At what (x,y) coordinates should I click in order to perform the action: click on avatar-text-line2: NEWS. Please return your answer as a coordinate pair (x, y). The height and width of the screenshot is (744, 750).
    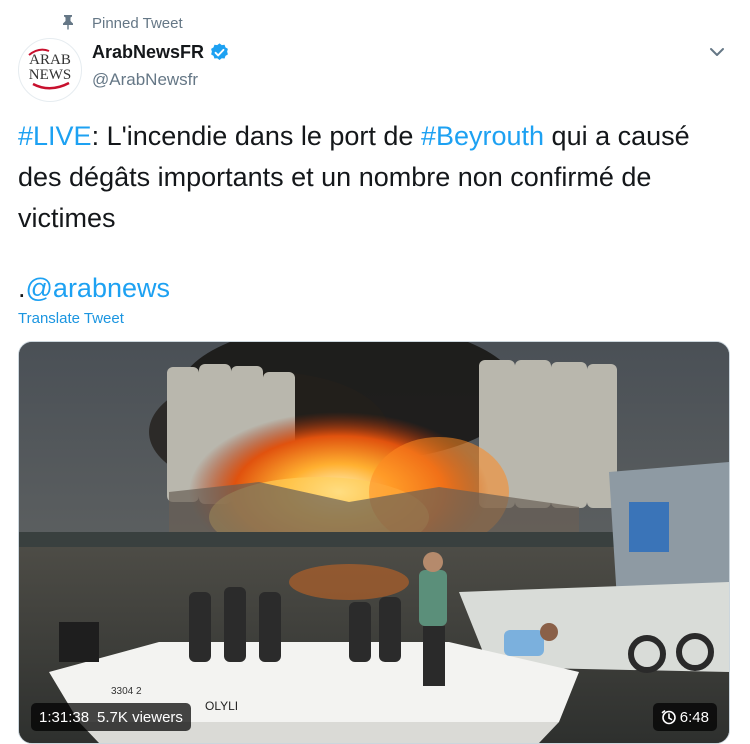
    Looking at the image, I should click on (50, 75).